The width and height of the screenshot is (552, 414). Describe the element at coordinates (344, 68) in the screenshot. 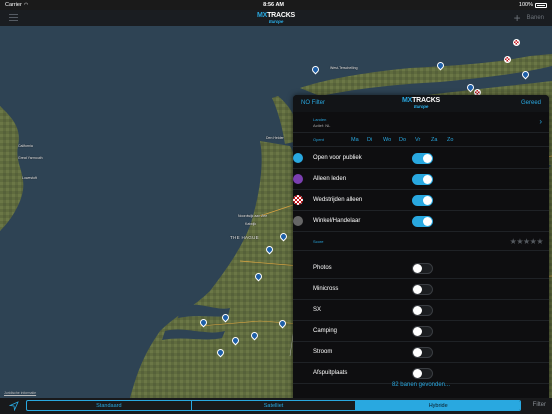

I see `map-label-west-terschelling: West-Terschelling` at that location.